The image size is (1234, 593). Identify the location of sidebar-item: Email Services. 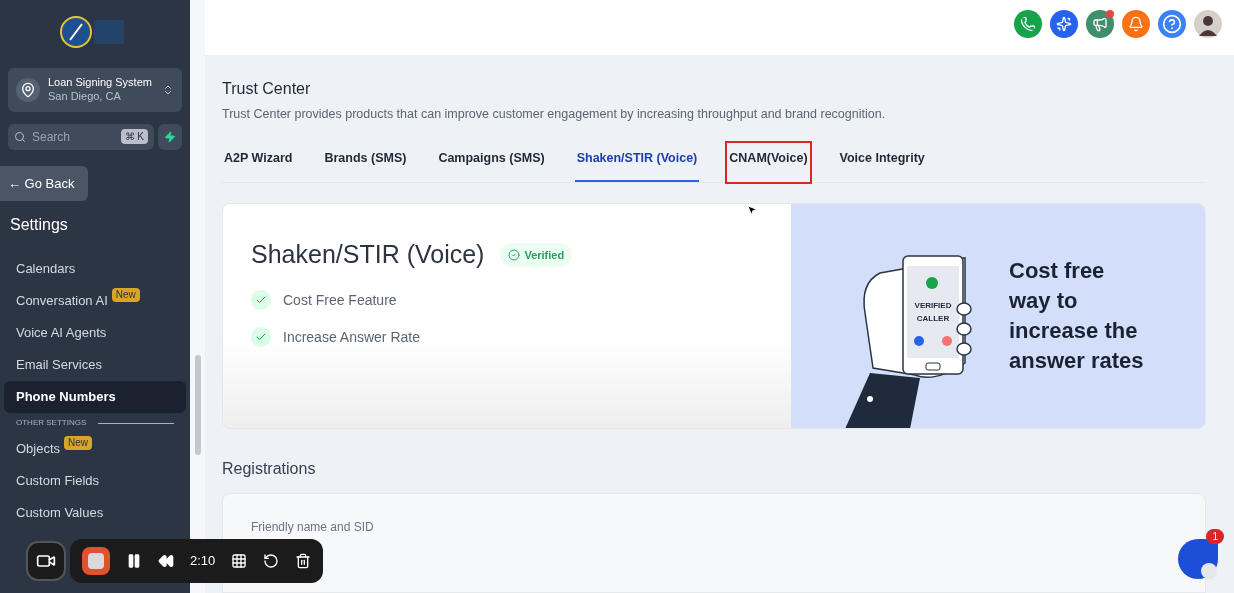
(95, 365).